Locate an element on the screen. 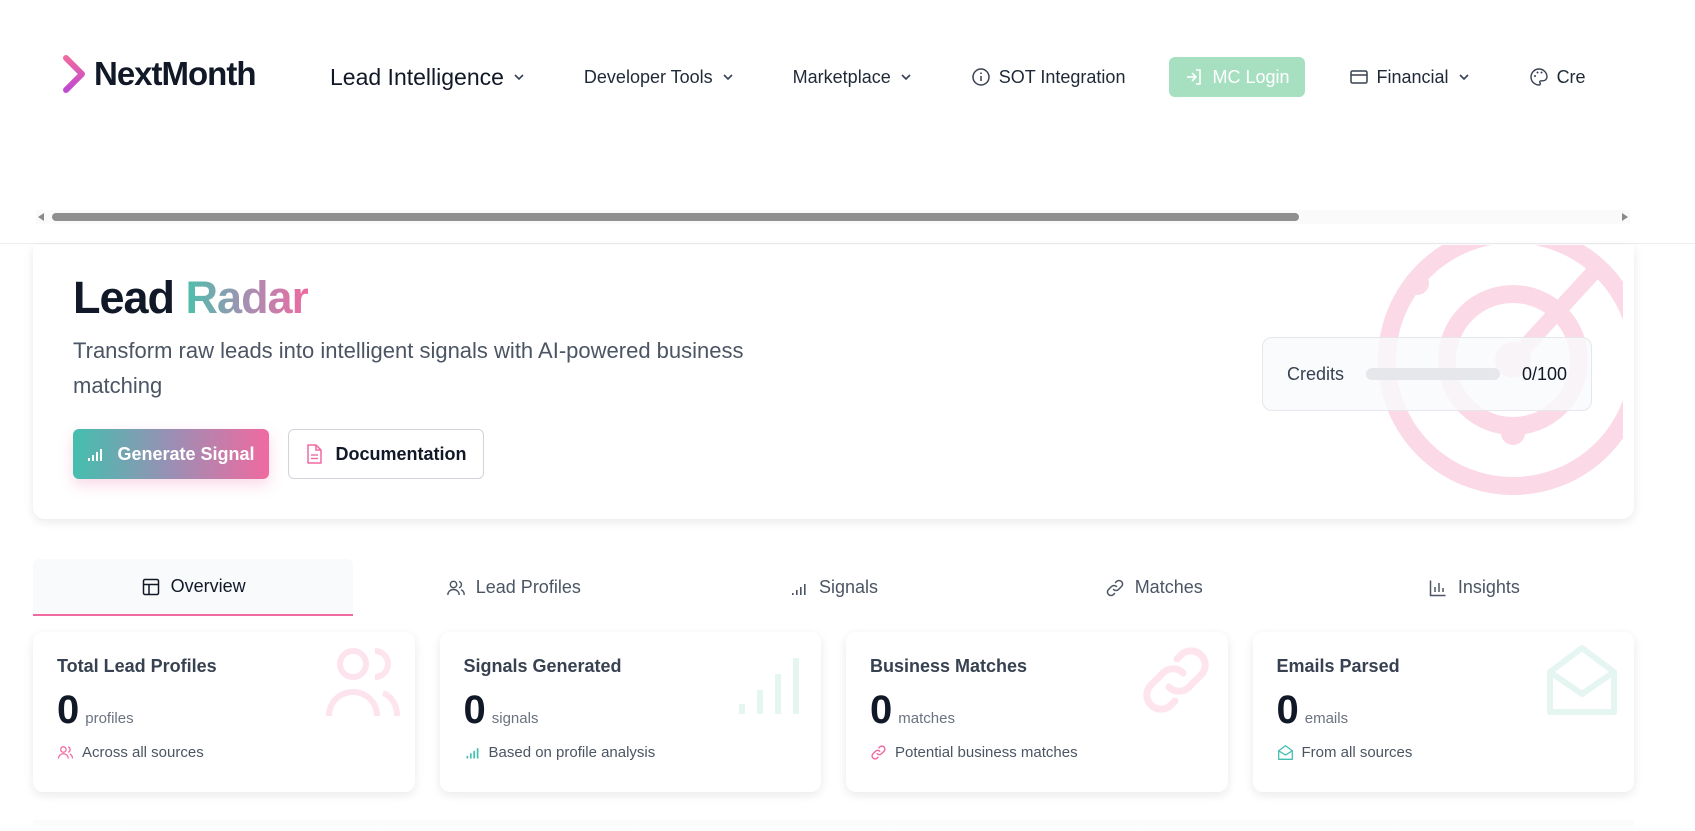 This screenshot has width=1695, height=831. stat-footer: From all sources is located at coordinates (1345, 752).